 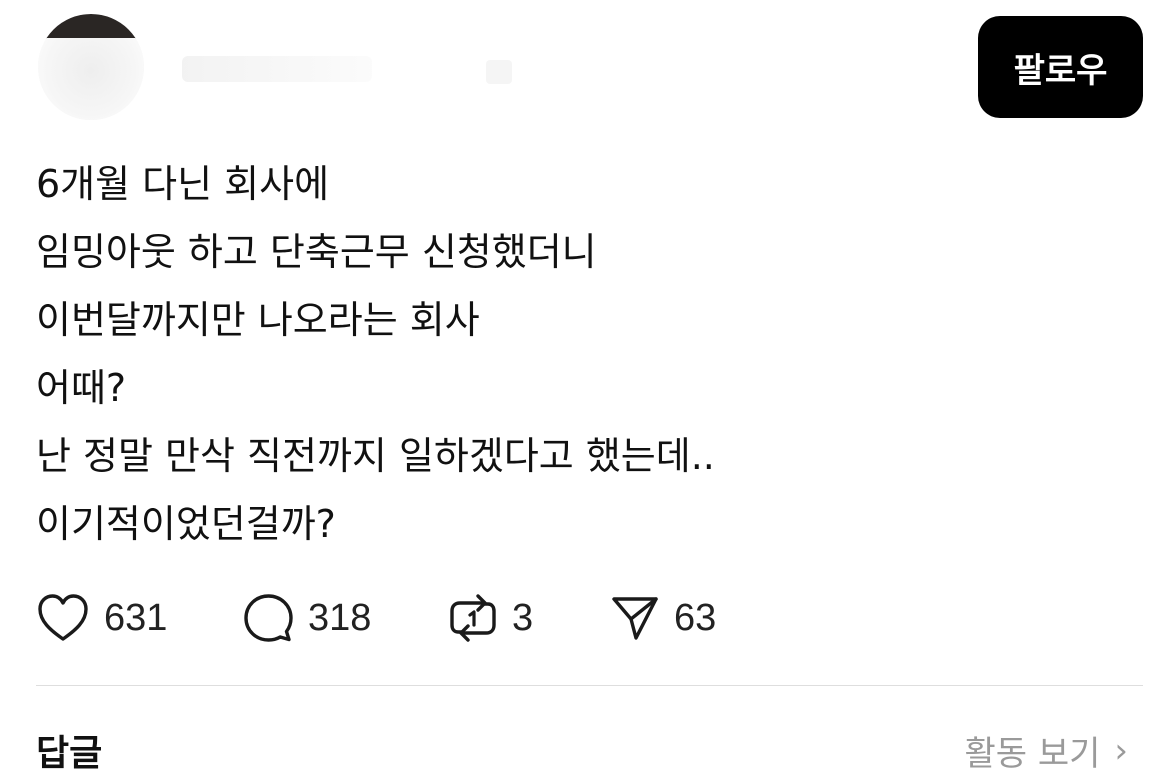 What do you see at coordinates (663, 618) in the screenshot?
I see `share-button: 63` at bounding box center [663, 618].